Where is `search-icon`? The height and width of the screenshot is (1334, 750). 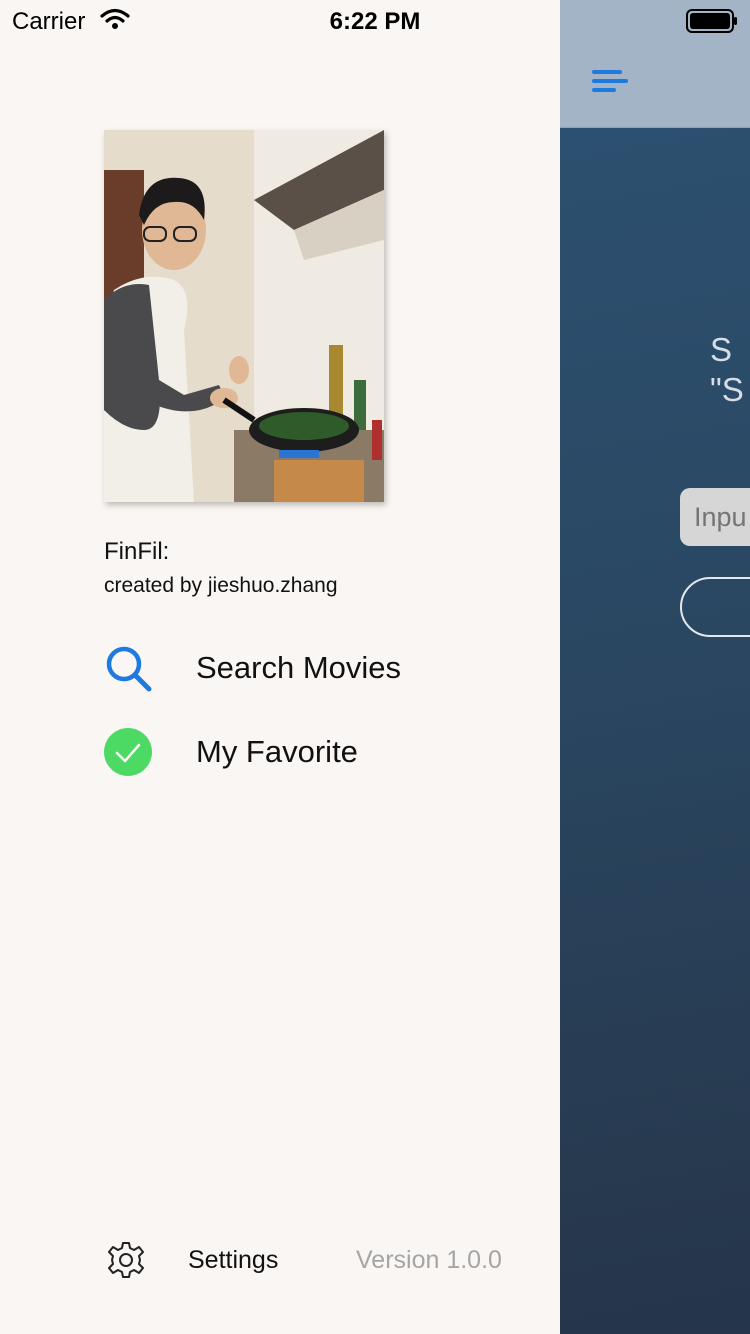 search-icon is located at coordinates (129, 669).